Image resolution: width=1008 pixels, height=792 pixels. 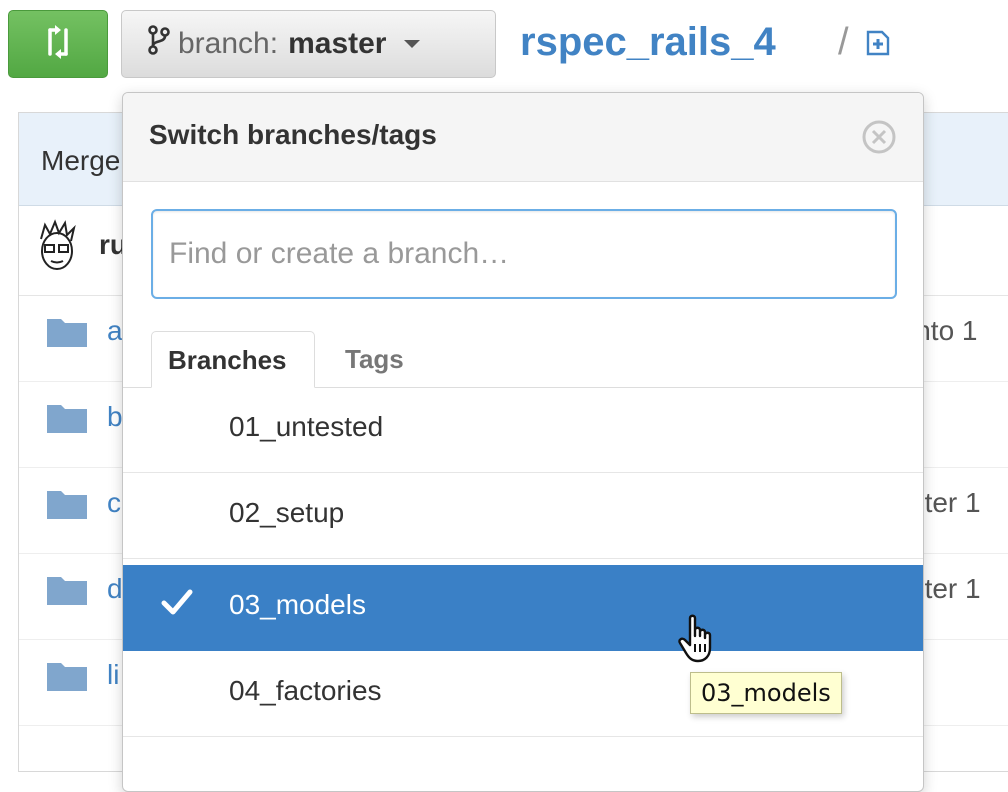 What do you see at coordinates (306, 426) in the screenshot?
I see `branch-name: 01_untested` at bounding box center [306, 426].